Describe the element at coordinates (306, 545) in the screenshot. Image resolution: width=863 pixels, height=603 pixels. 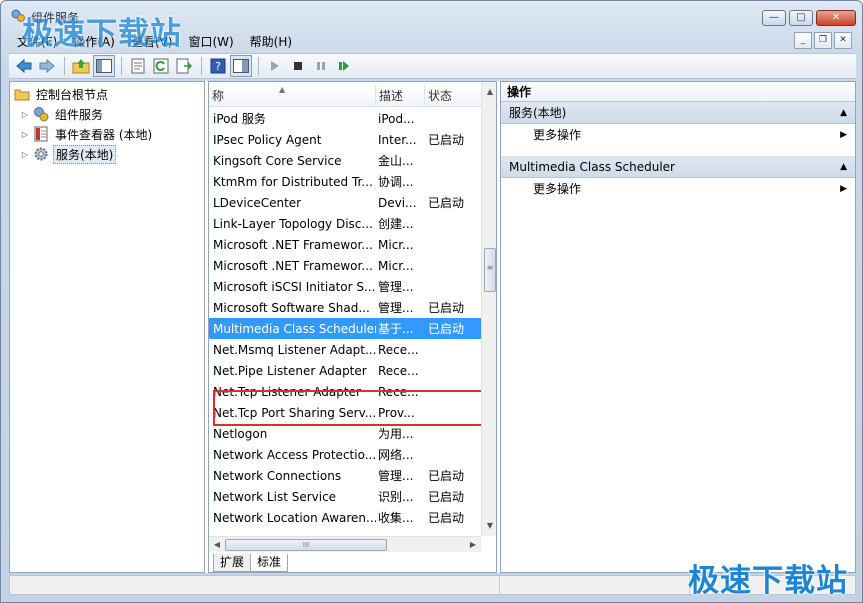
I see `horizontal-scroll-thumb: III` at that location.